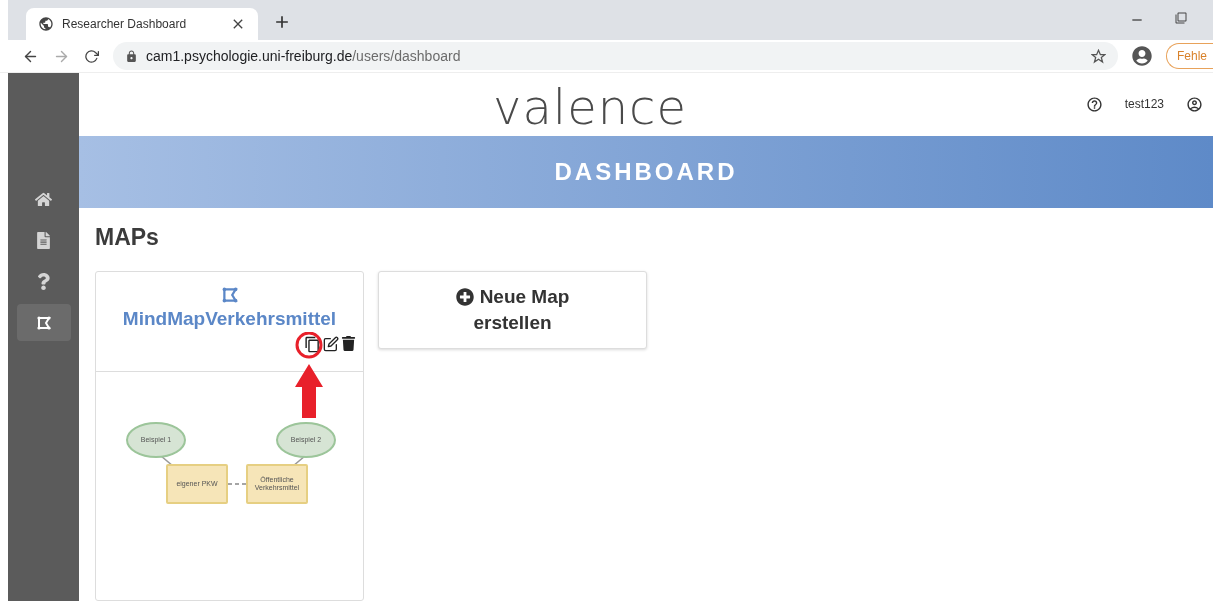 This screenshot has height=601, width=1213. What do you see at coordinates (646, 171) in the screenshot?
I see `banner-title: DASHBOARD` at bounding box center [646, 171].